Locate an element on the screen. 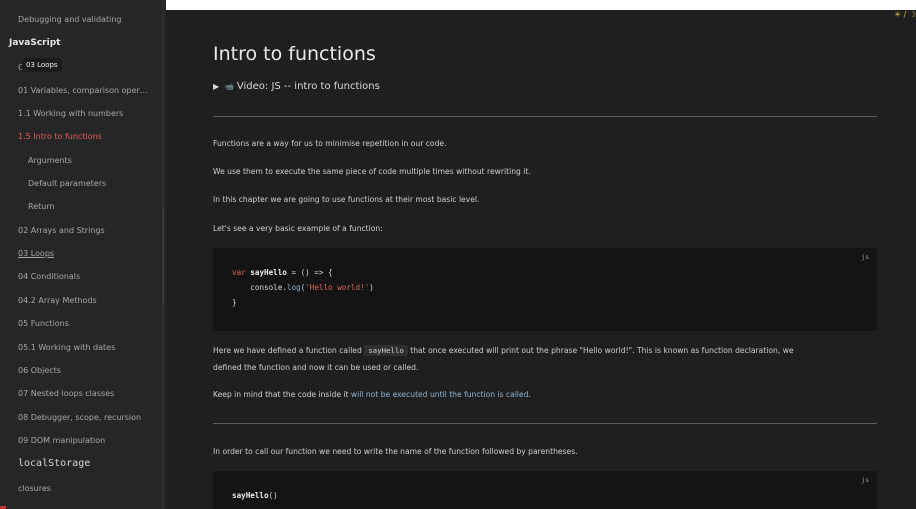 This screenshot has height=509, width=916. code-block: js sayHello() is located at coordinates (545, 490).